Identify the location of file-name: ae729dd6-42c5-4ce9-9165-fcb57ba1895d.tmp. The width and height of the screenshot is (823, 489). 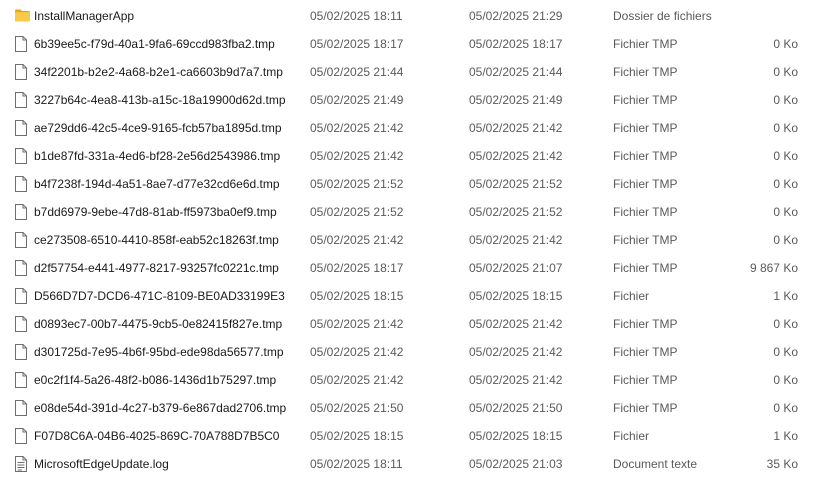
(158, 128).